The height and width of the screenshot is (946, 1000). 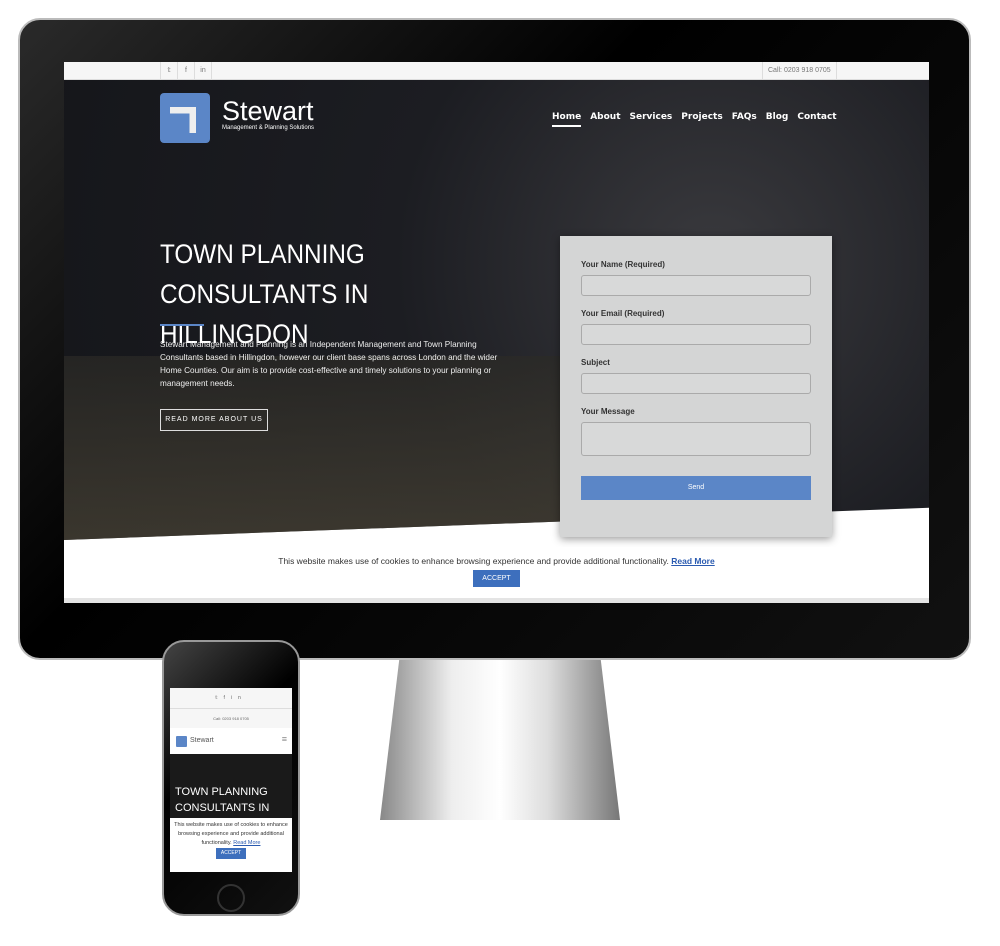 I want to click on mobile-accept-button: ACCEPT, so click(x=231, y=853).